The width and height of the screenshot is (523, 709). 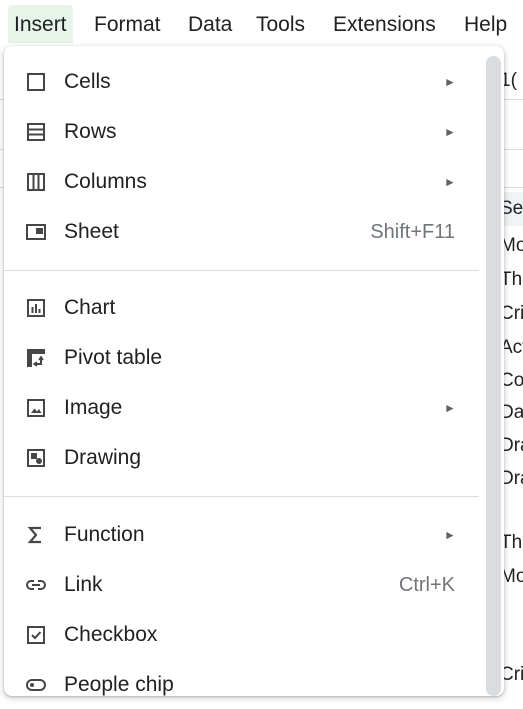 I want to click on menu-item-checkbox: Checkbox, so click(x=241, y=635).